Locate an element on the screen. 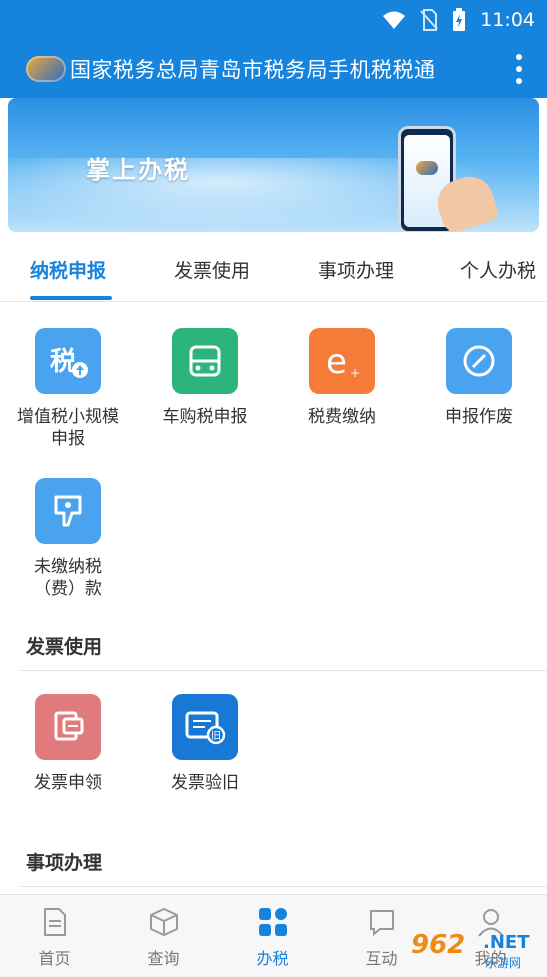  svg-text: 税 is located at coordinates (63, 362).